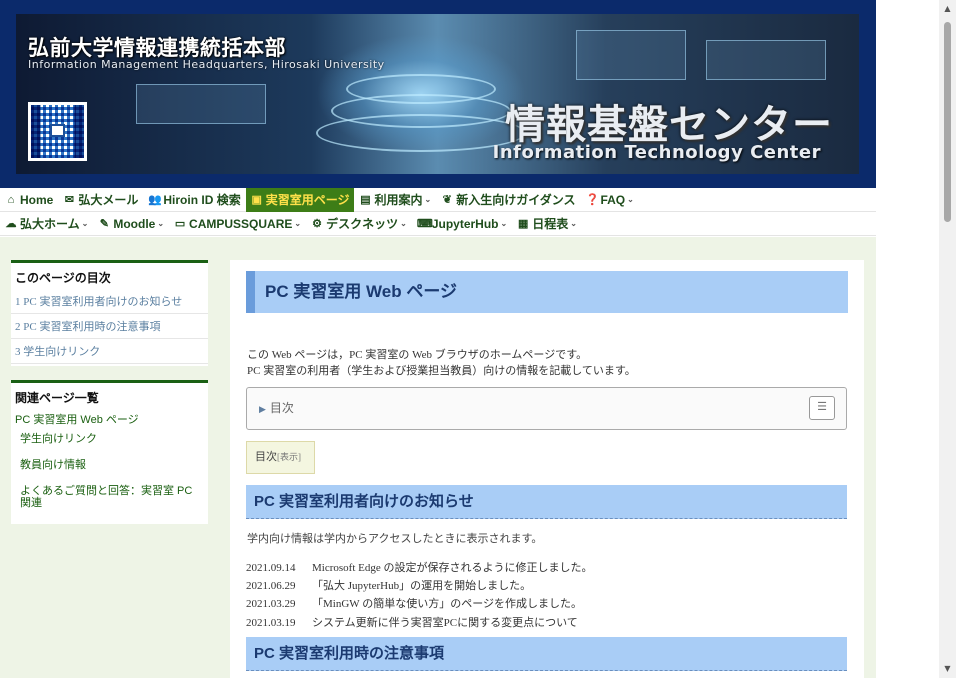  I want to click on news-item: 2021.06.29 「弘大 JupyterHub」の運用を開始しました。, so click(388, 585).